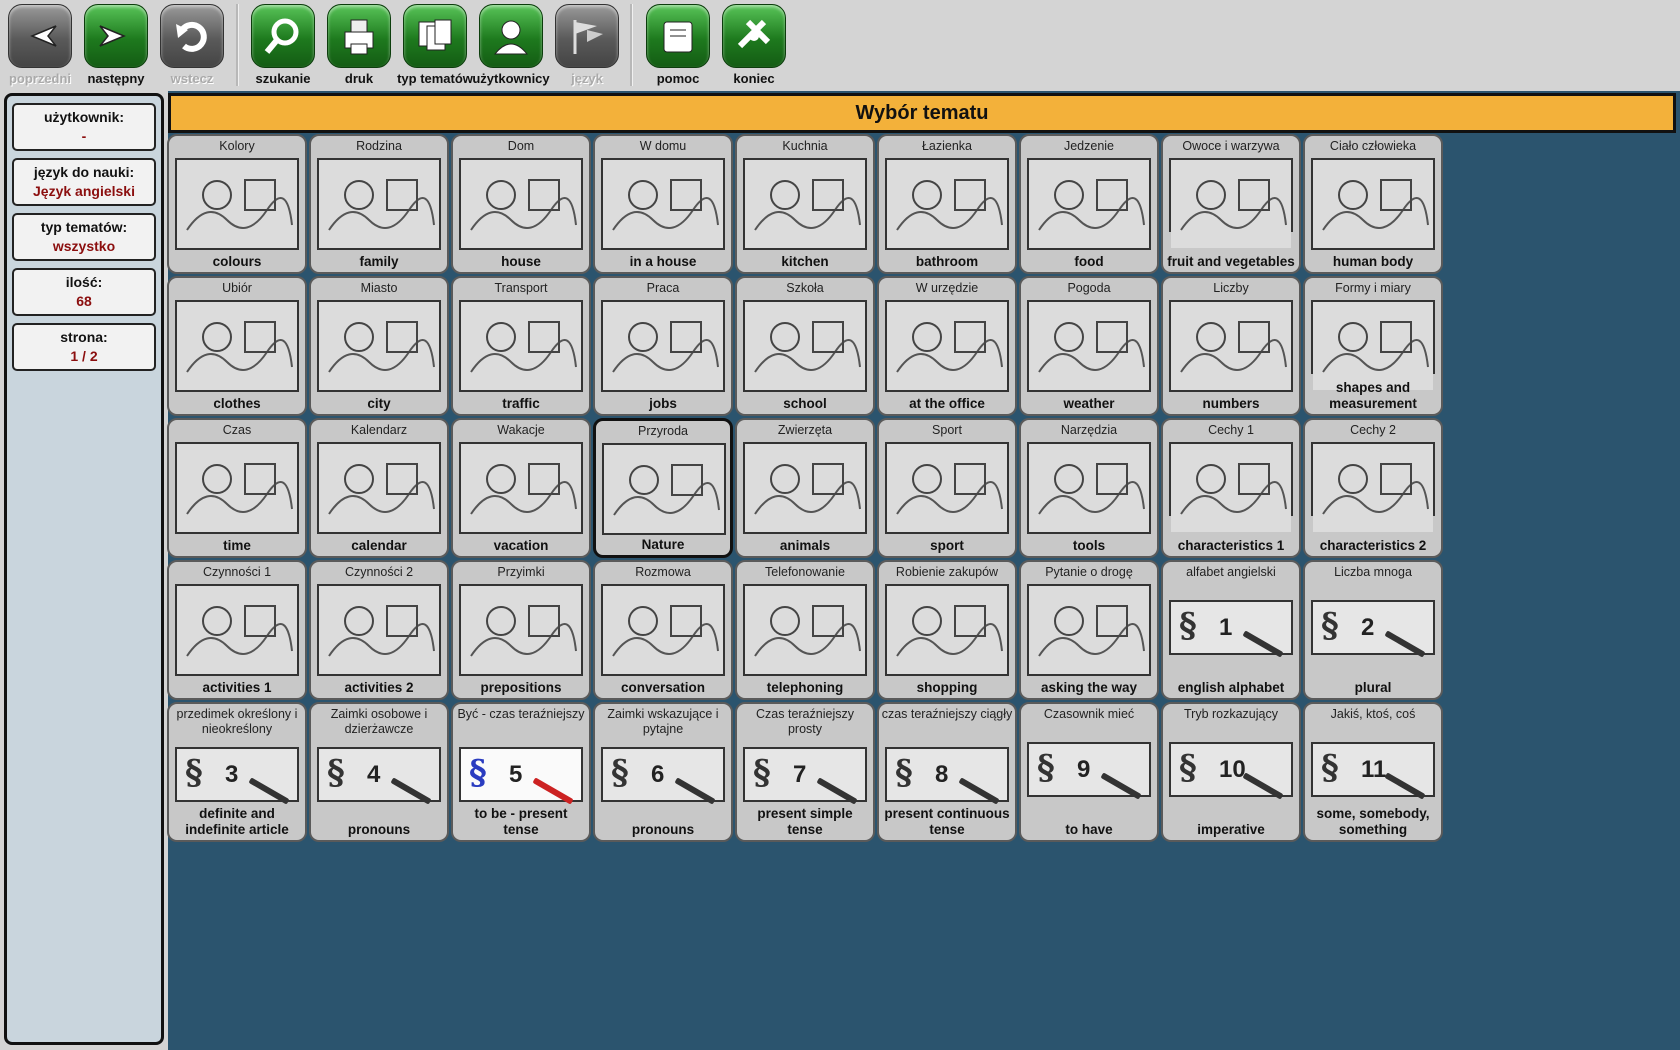 The height and width of the screenshot is (1050, 1680). What do you see at coordinates (805, 204) in the screenshot?
I see `topic-tile: Kuchnia kitchen` at bounding box center [805, 204].